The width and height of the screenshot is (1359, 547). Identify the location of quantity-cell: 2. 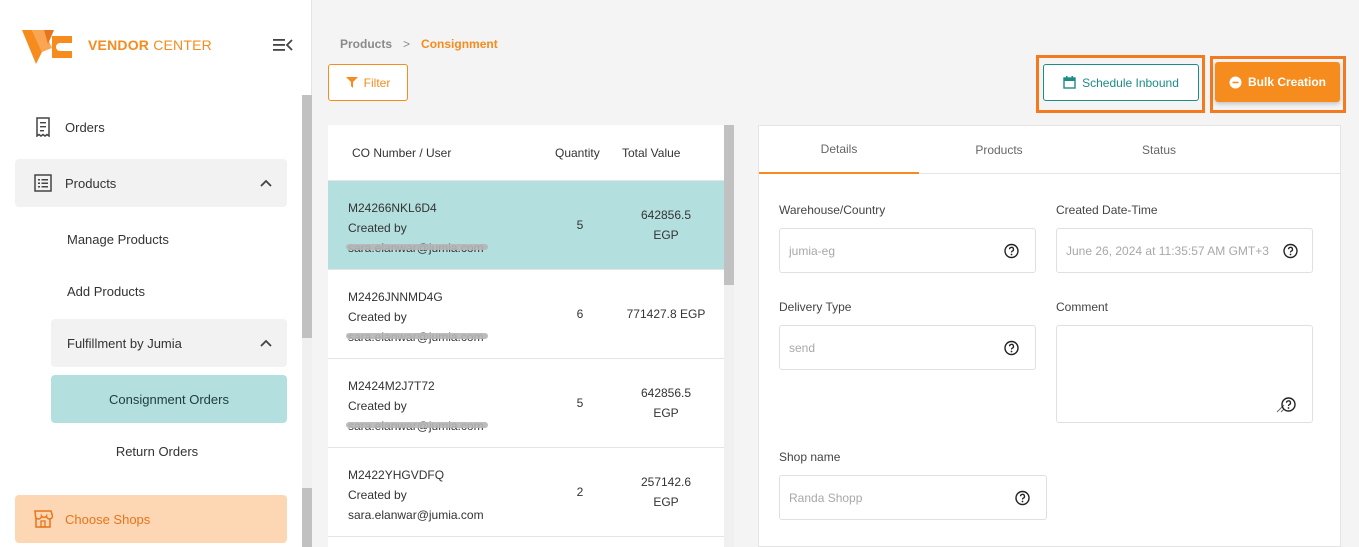
(580, 492).